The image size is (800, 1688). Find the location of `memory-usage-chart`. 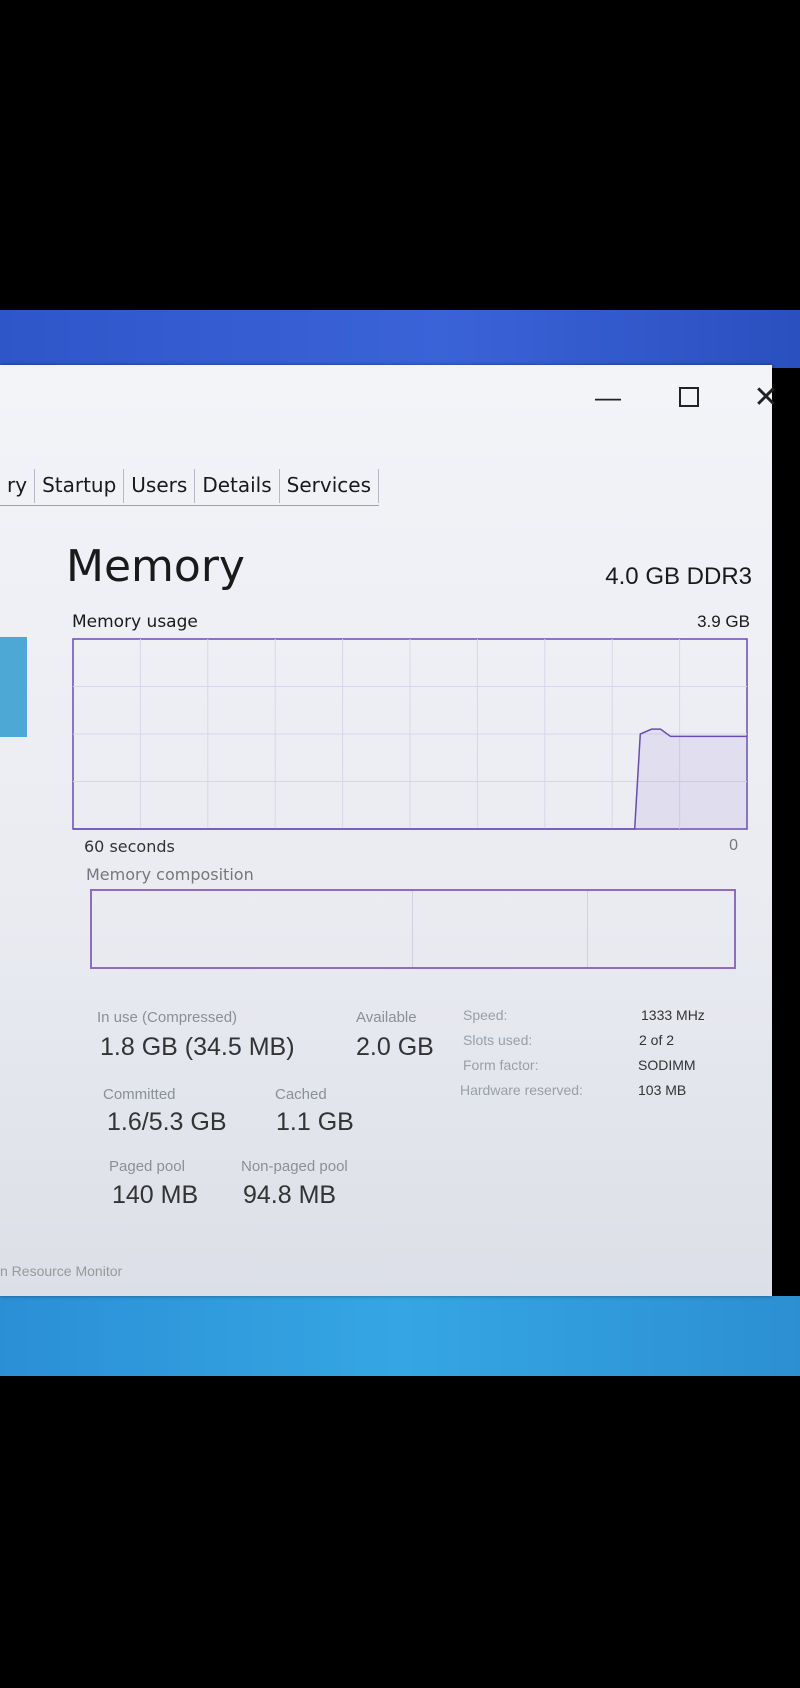

memory-usage-chart is located at coordinates (410, 734).